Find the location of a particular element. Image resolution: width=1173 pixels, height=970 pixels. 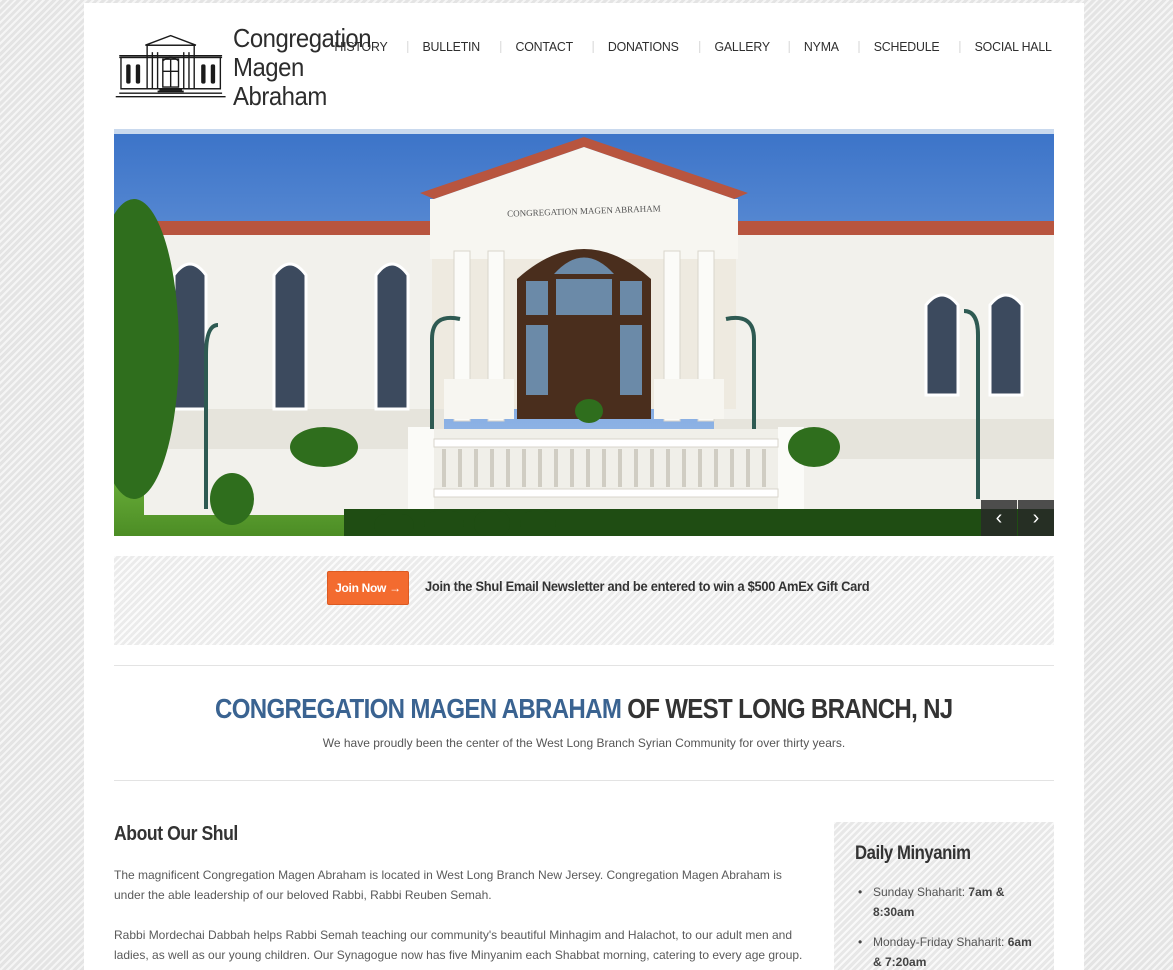

slider-prev-button: ‹ is located at coordinates (999, 518).